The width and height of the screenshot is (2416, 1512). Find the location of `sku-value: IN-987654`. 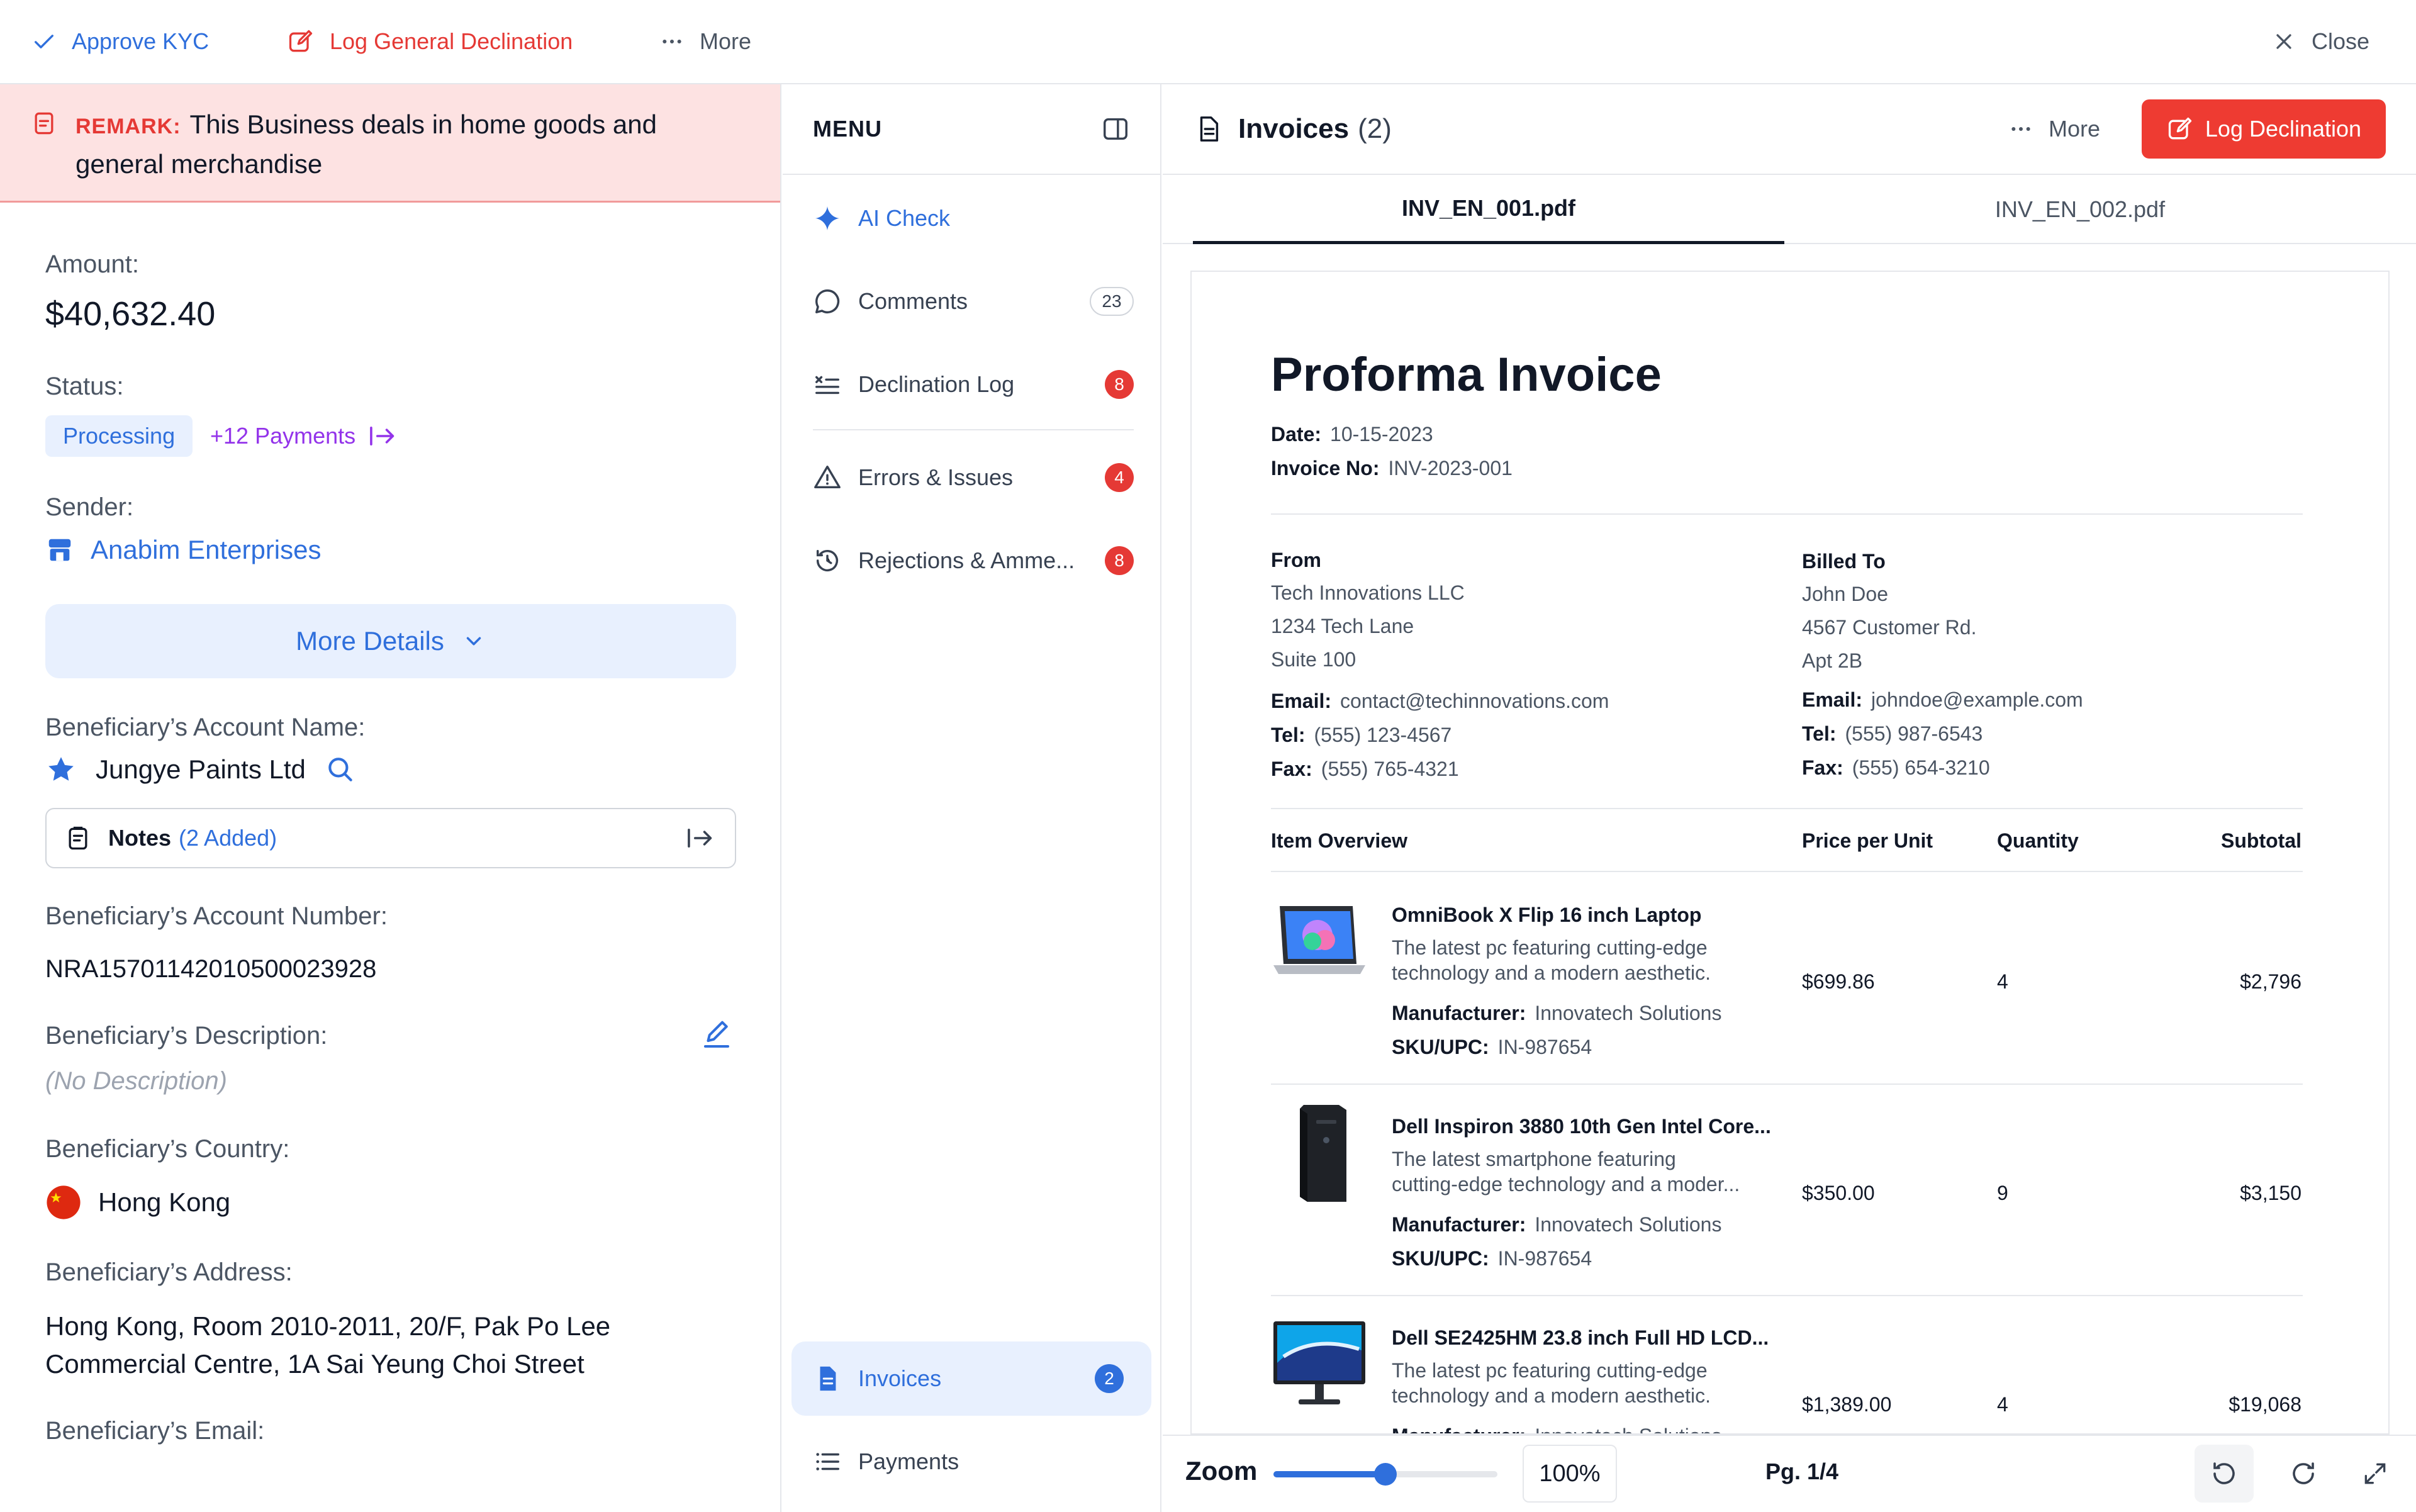

sku-value: IN-987654 is located at coordinates (1544, 1047).